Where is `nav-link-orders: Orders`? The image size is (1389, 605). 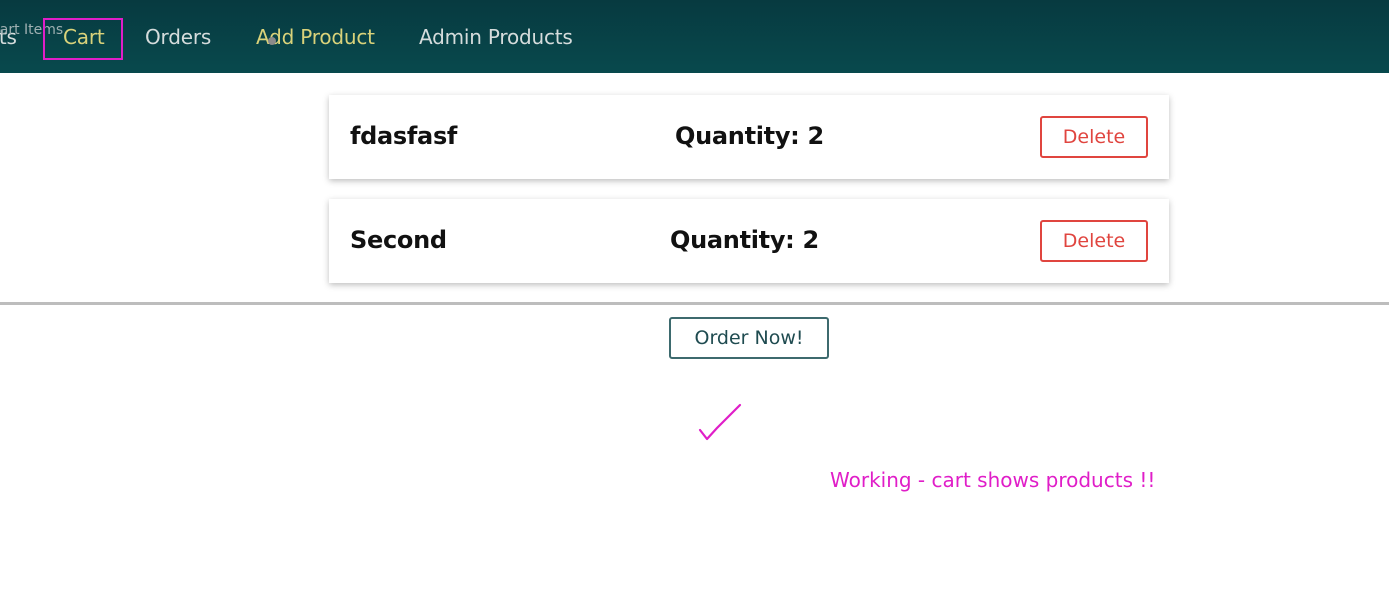
nav-link-orders: Orders is located at coordinates (178, 37).